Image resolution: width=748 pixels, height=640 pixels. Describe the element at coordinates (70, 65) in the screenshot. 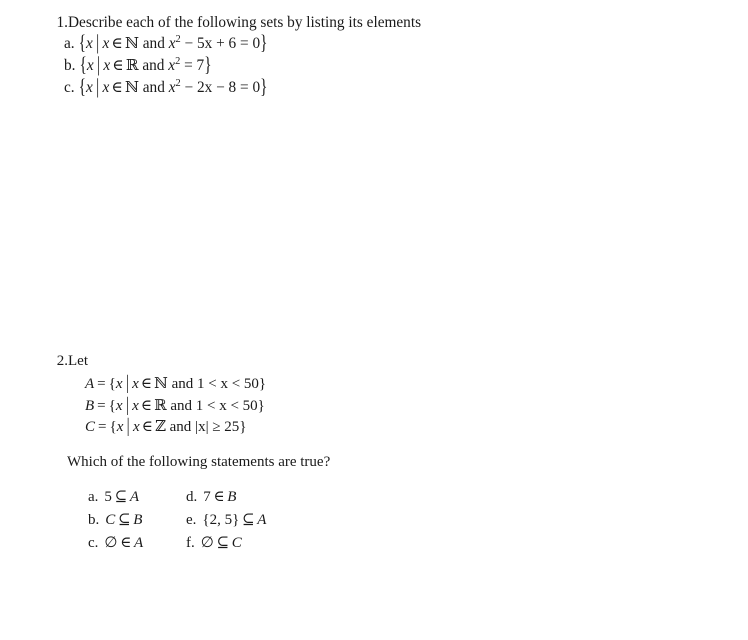

I see `subitem-b-label: b.` at that location.